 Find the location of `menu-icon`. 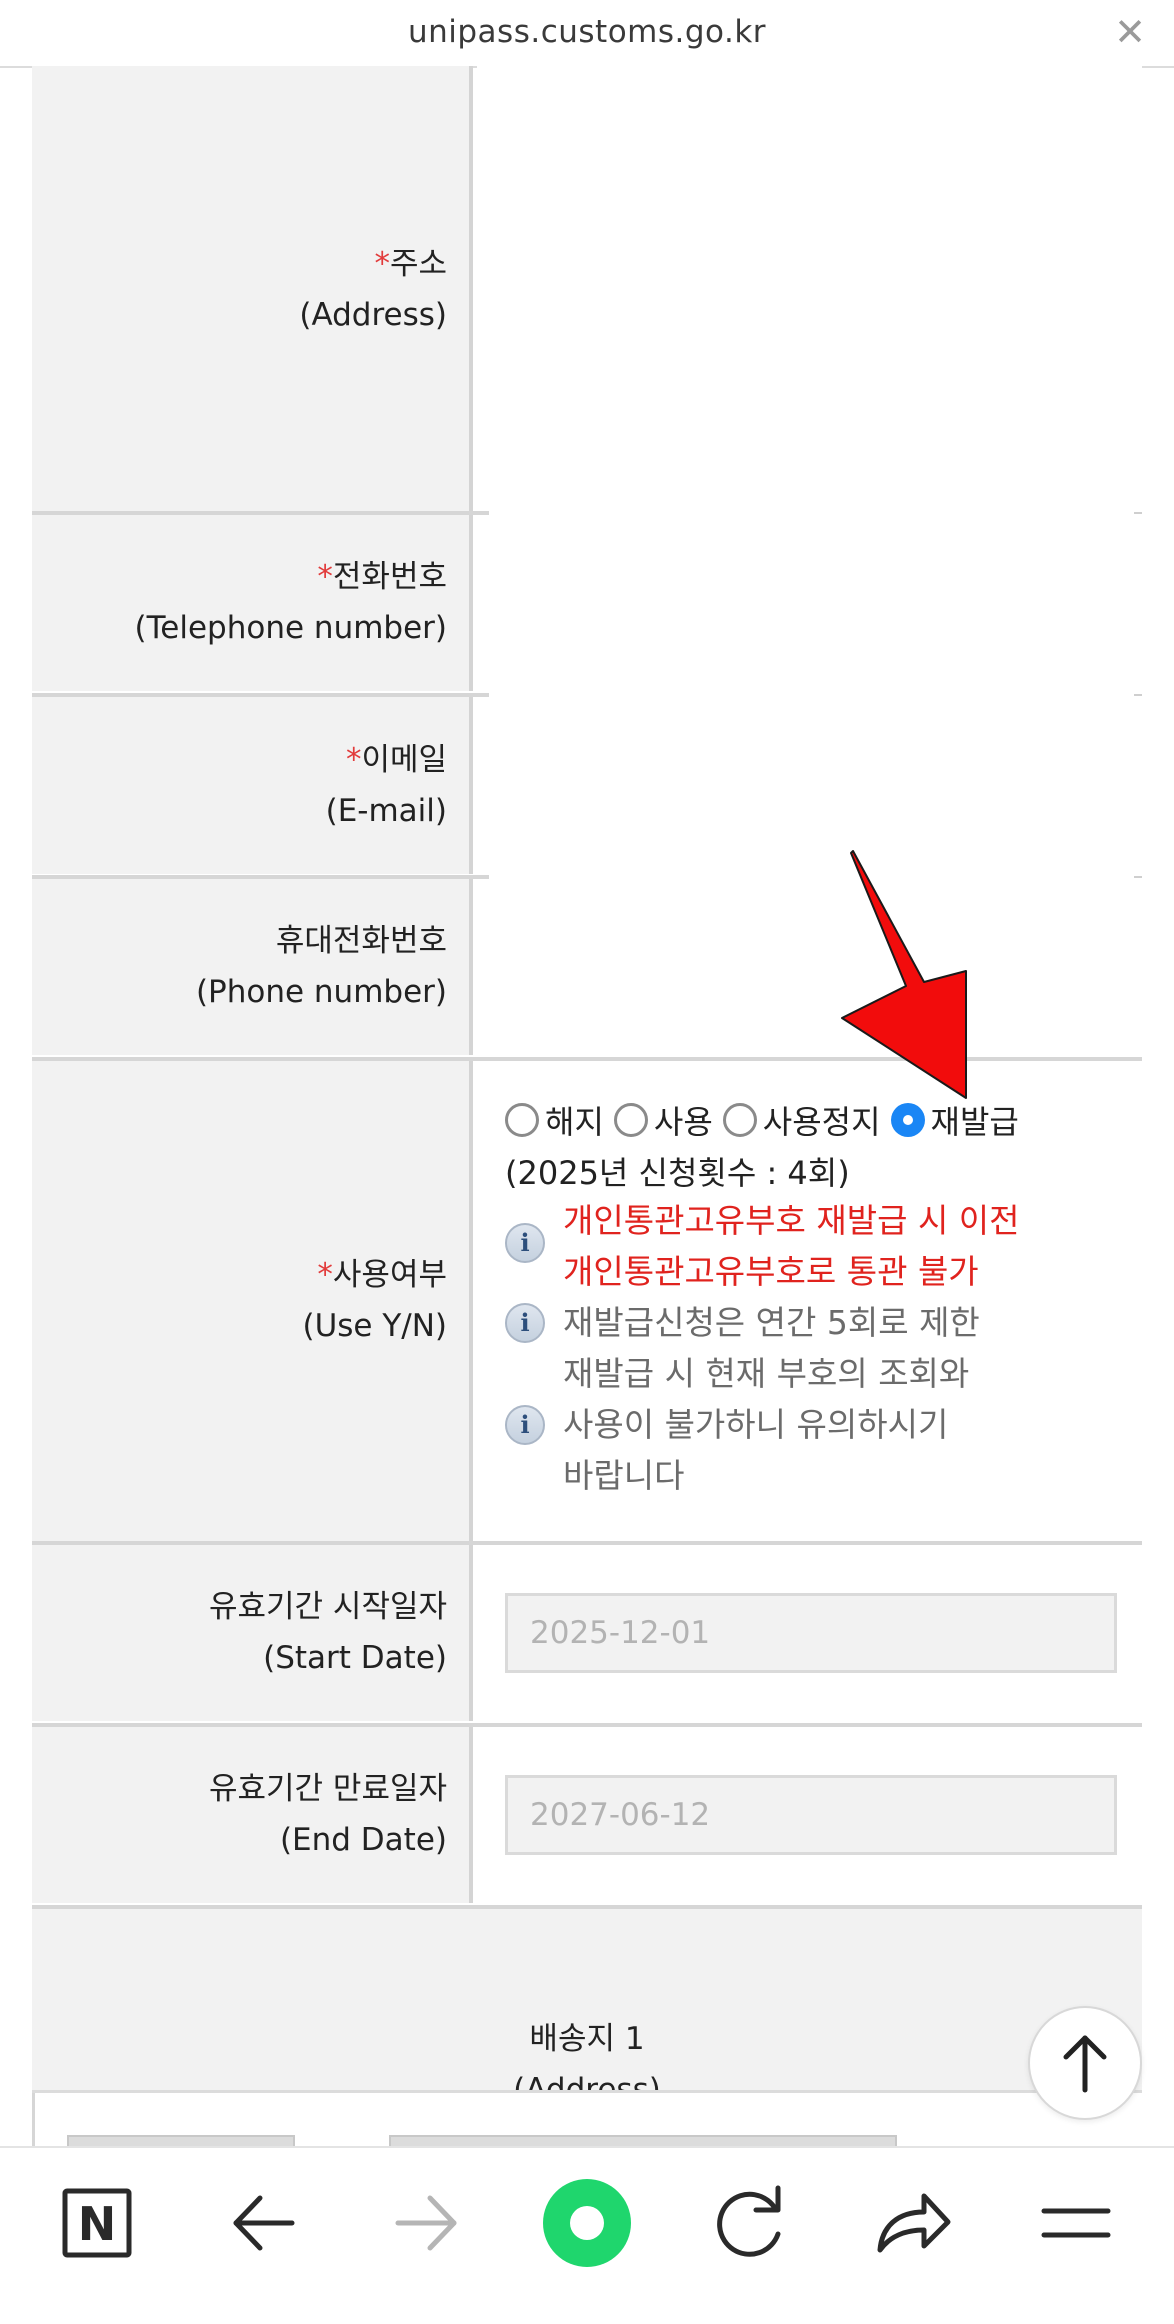

menu-icon is located at coordinates (1076, 2223).